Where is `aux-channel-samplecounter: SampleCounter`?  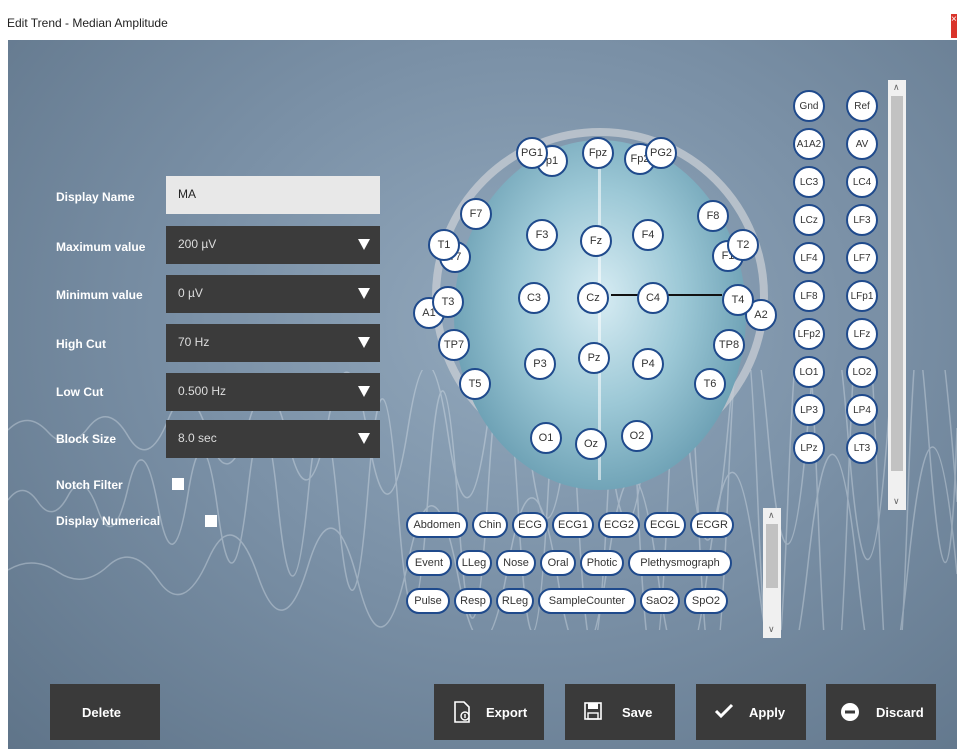
aux-channel-samplecounter: SampleCounter is located at coordinates (587, 601).